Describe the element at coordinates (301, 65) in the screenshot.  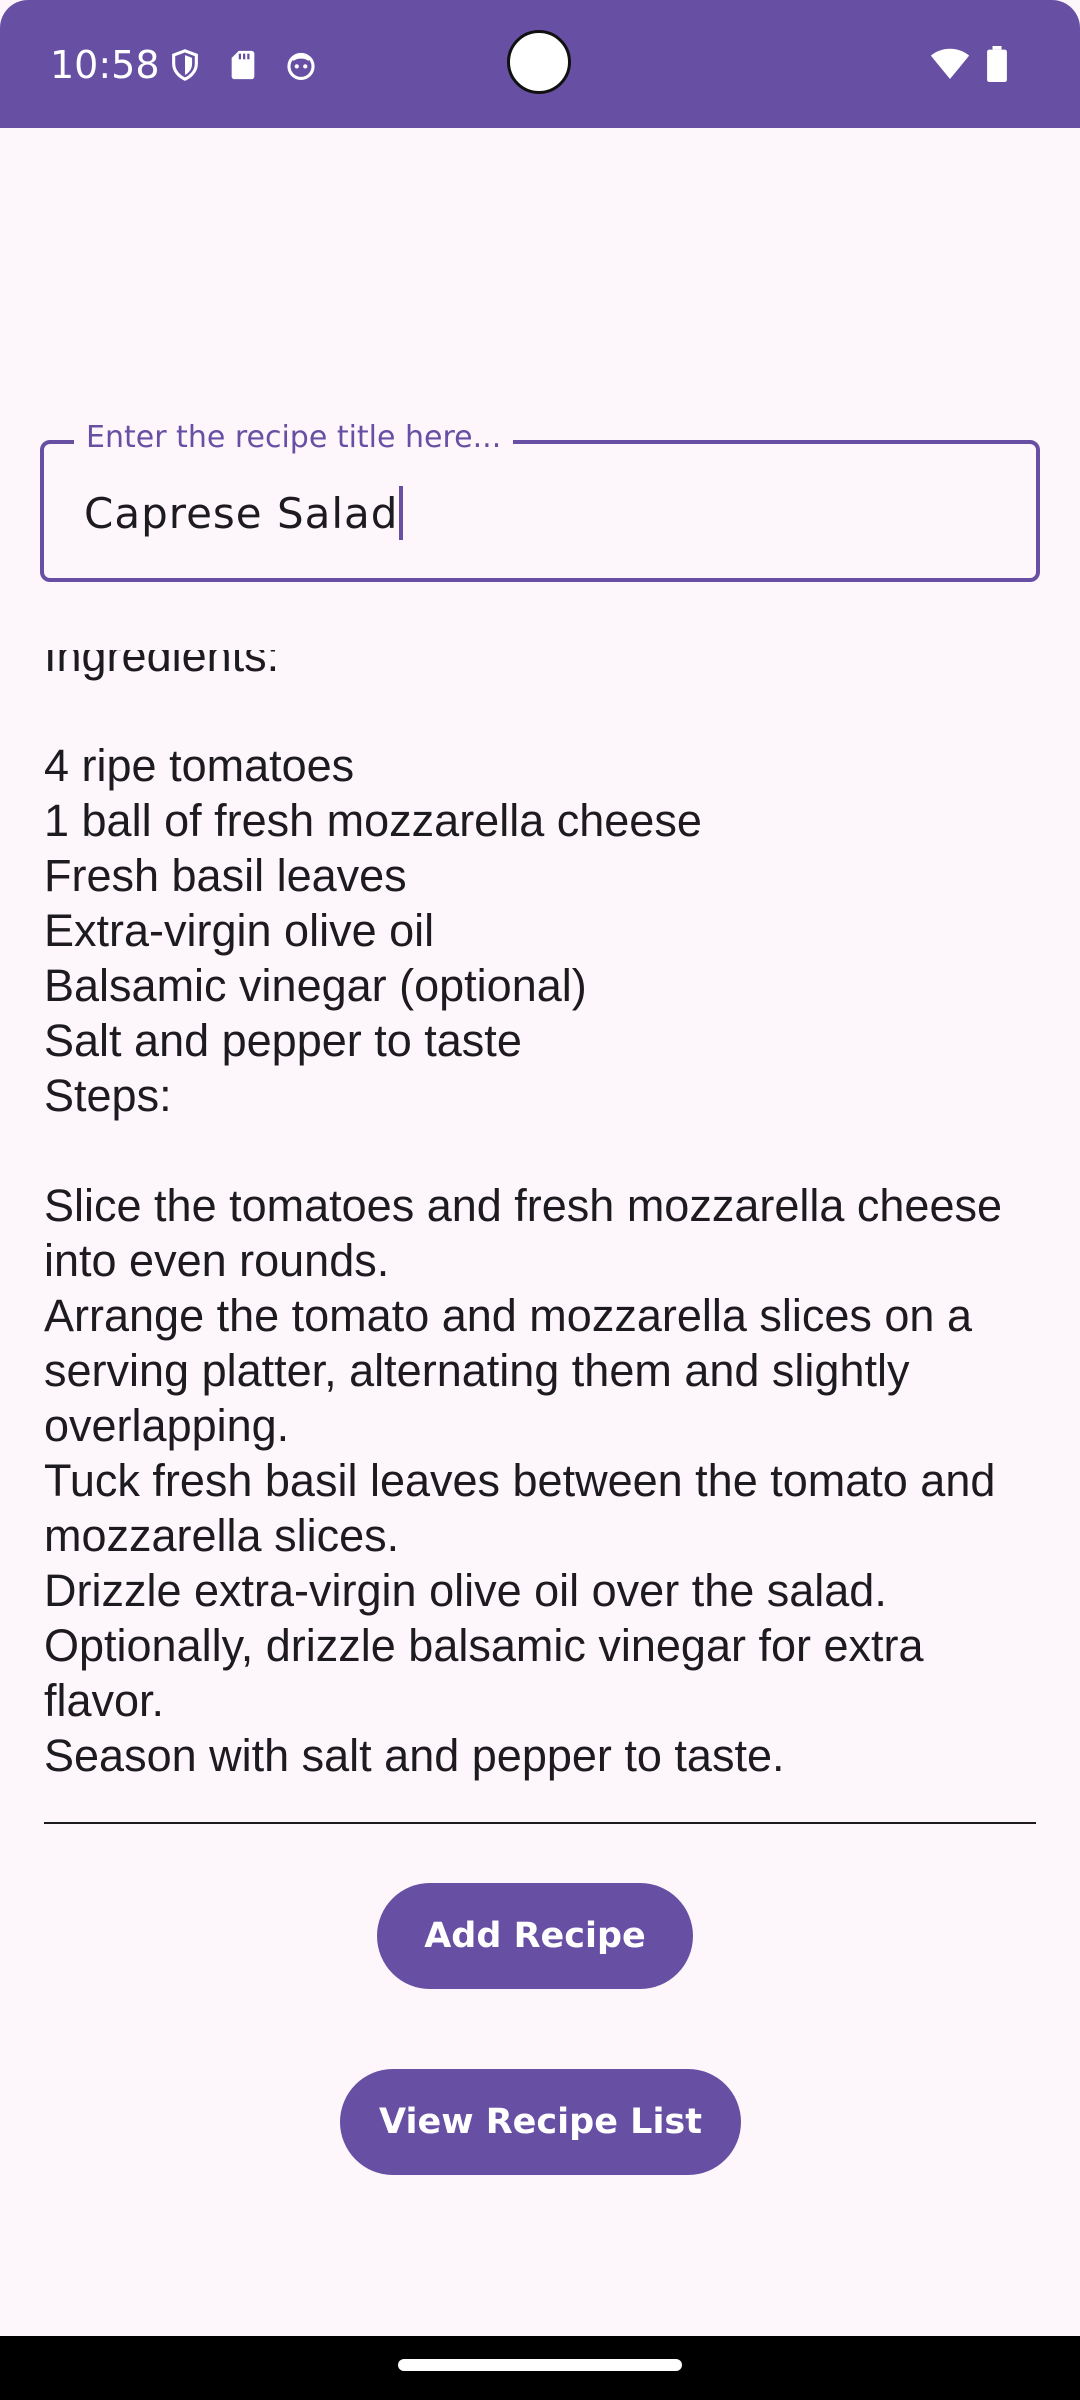
I see `face-icon` at that location.